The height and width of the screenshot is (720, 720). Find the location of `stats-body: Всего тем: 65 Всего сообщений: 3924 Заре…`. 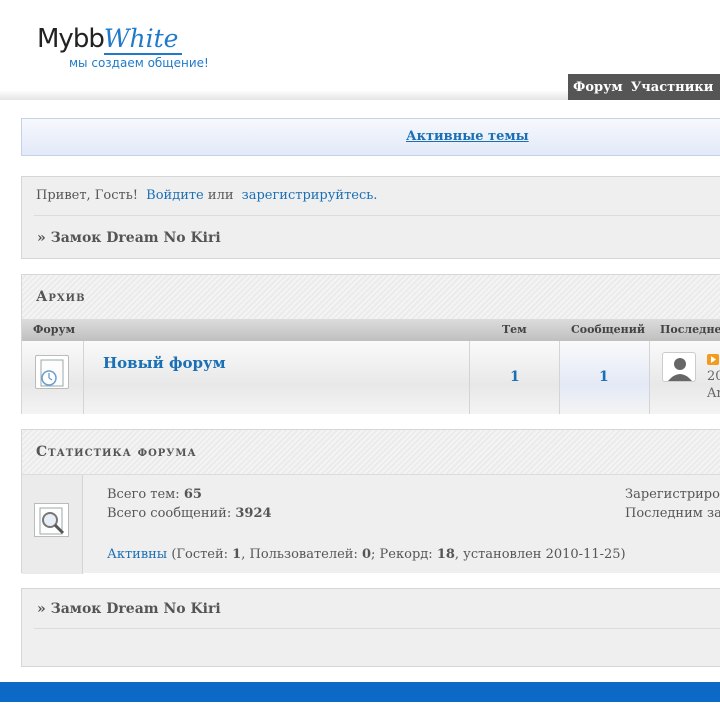

stats-body: Всего тем: 65 Всего сообщений: 3924 Заре… is located at coordinates (371, 524).